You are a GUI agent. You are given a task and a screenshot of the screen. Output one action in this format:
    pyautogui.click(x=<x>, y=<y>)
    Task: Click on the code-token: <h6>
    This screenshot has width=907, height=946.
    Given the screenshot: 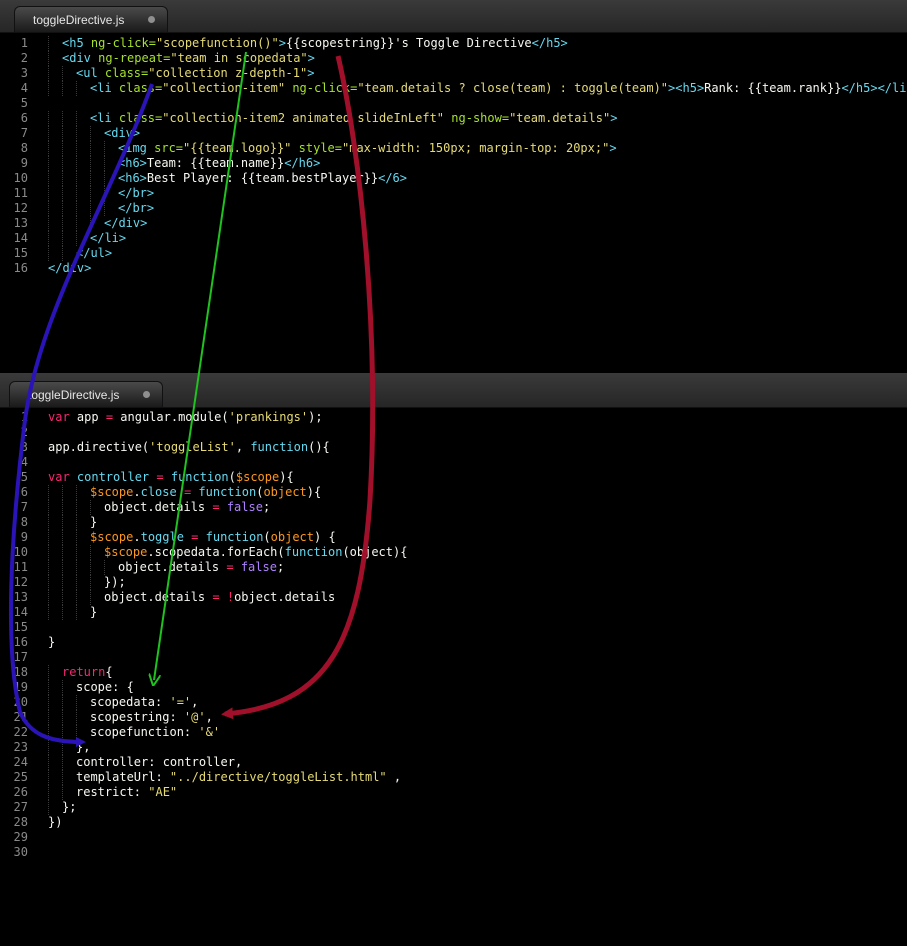 What is the action you would take?
    pyautogui.click(x=132, y=163)
    